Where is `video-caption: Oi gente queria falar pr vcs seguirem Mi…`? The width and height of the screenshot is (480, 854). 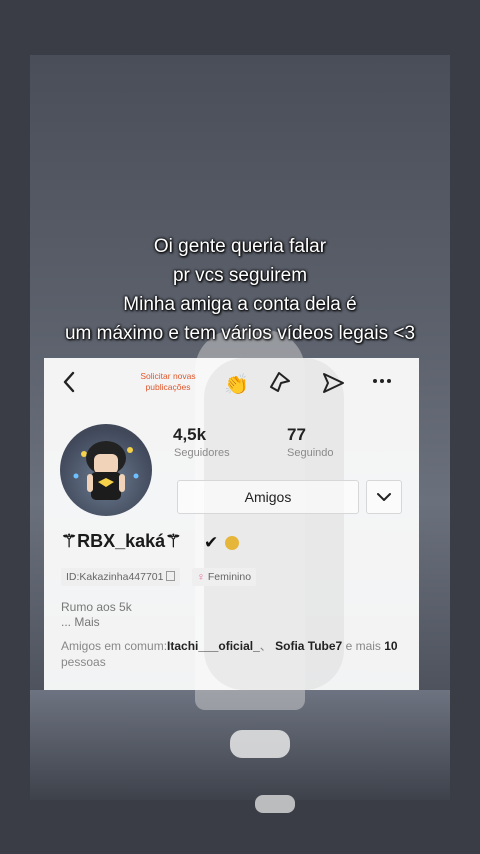
video-caption: Oi gente queria falar pr vcs seguirem Mi… is located at coordinates (240, 290).